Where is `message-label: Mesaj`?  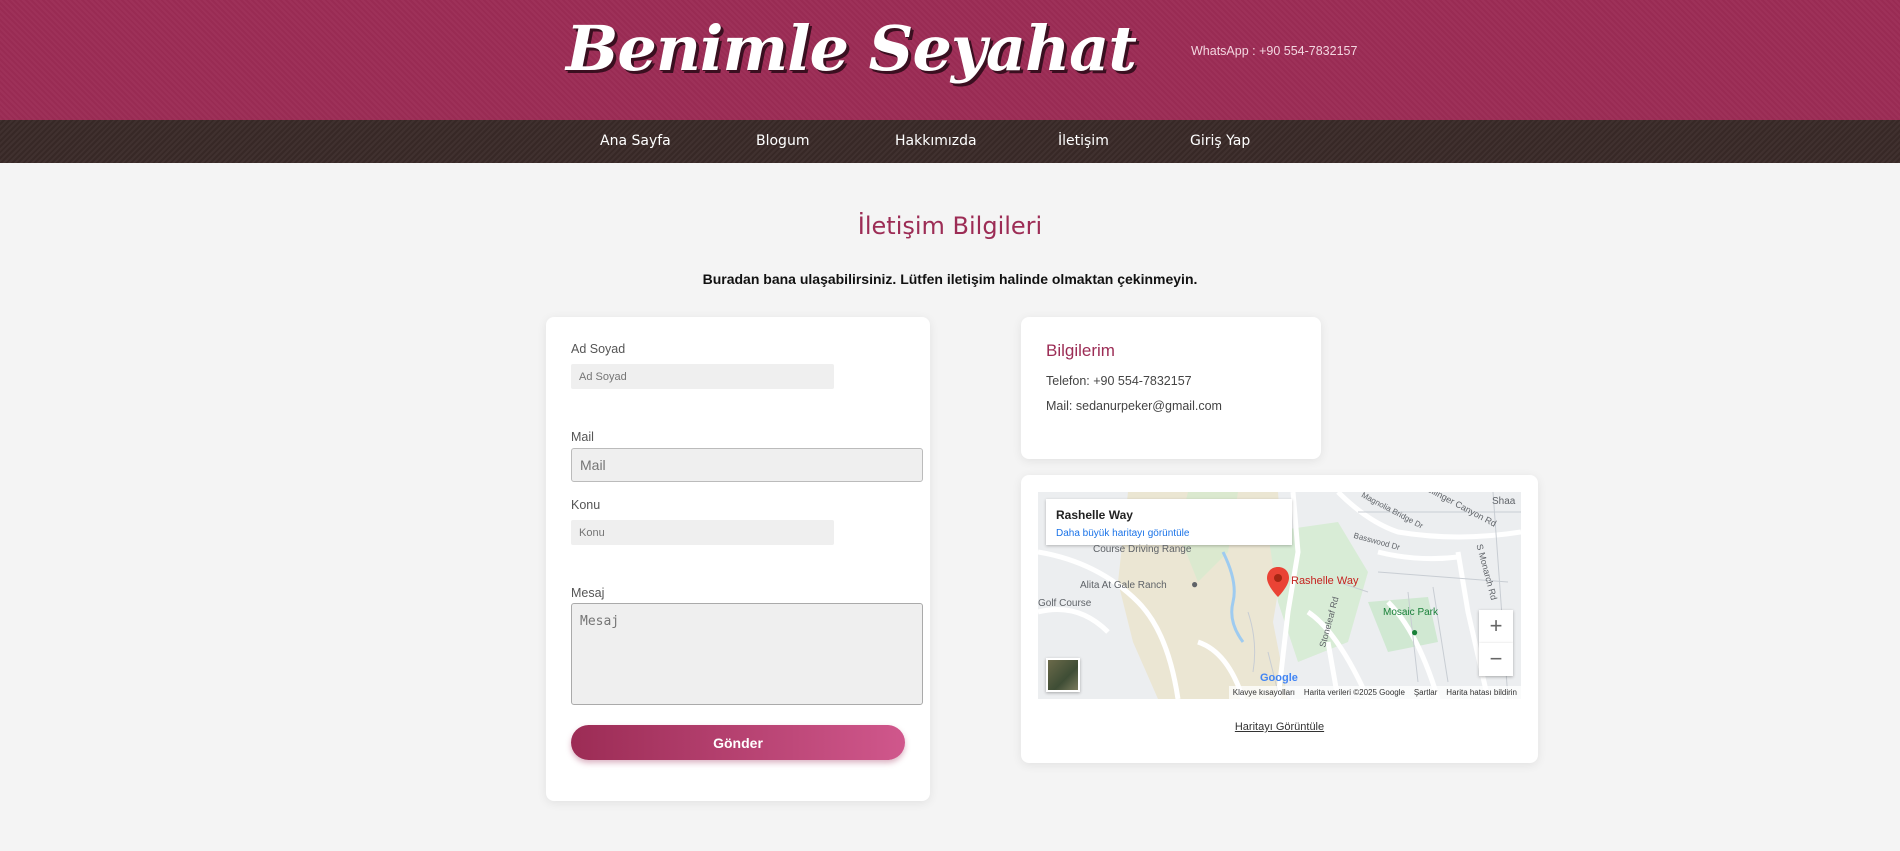 message-label: Mesaj is located at coordinates (588, 593).